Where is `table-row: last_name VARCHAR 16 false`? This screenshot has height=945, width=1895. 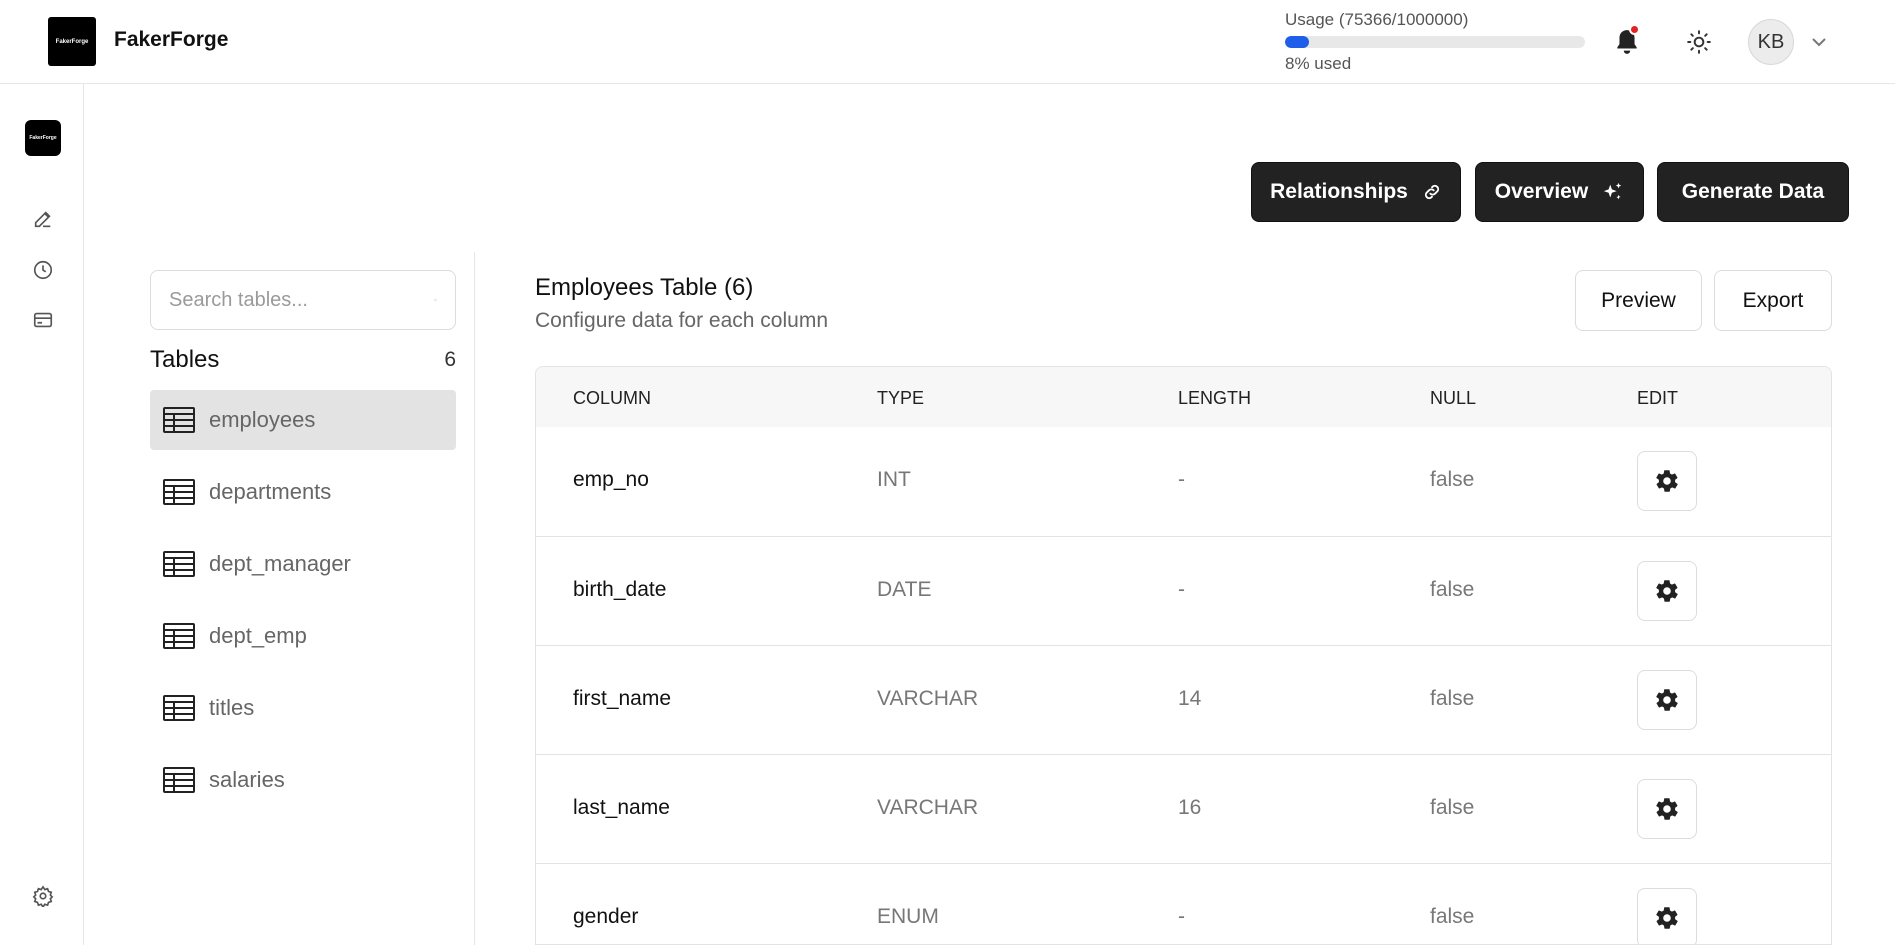
table-row: last_name VARCHAR 16 false is located at coordinates (1183, 808).